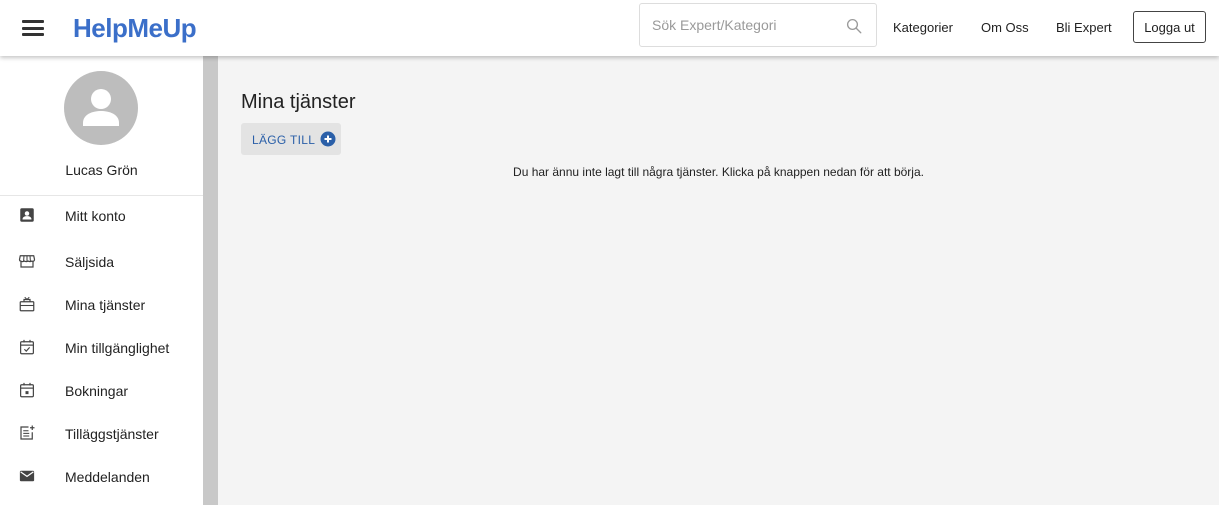 The image size is (1219, 505). I want to click on sidebar-item-mina-tjanster: Mina tjänster, so click(101, 305).